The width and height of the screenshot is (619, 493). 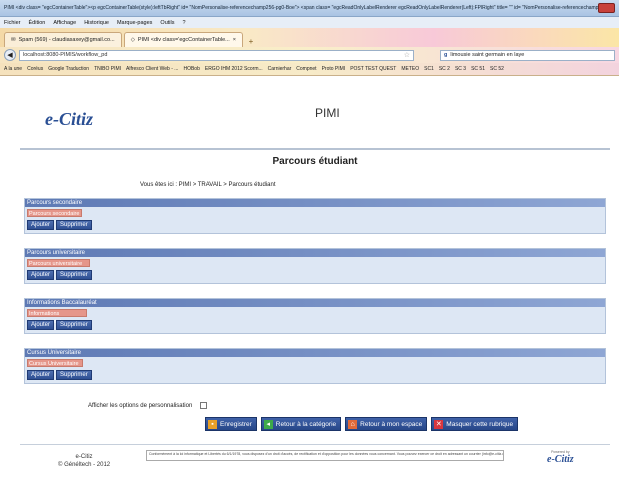 What do you see at coordinates (167, 23) in the screenshot?
I see `menu-tools: Outils` at bounding box center [167, 23].